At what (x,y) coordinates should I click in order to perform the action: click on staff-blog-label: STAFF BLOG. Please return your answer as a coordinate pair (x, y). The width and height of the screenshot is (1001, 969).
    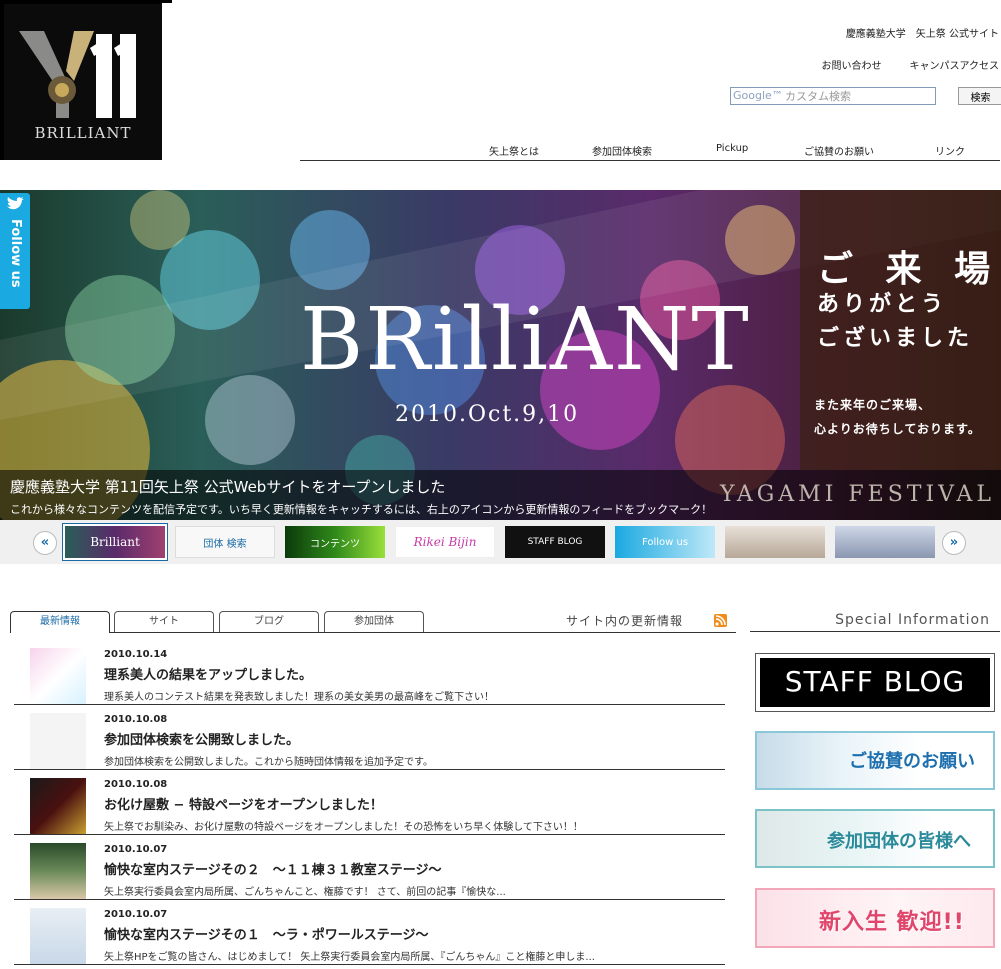
    Looking at the image, I should click on (875, 682).